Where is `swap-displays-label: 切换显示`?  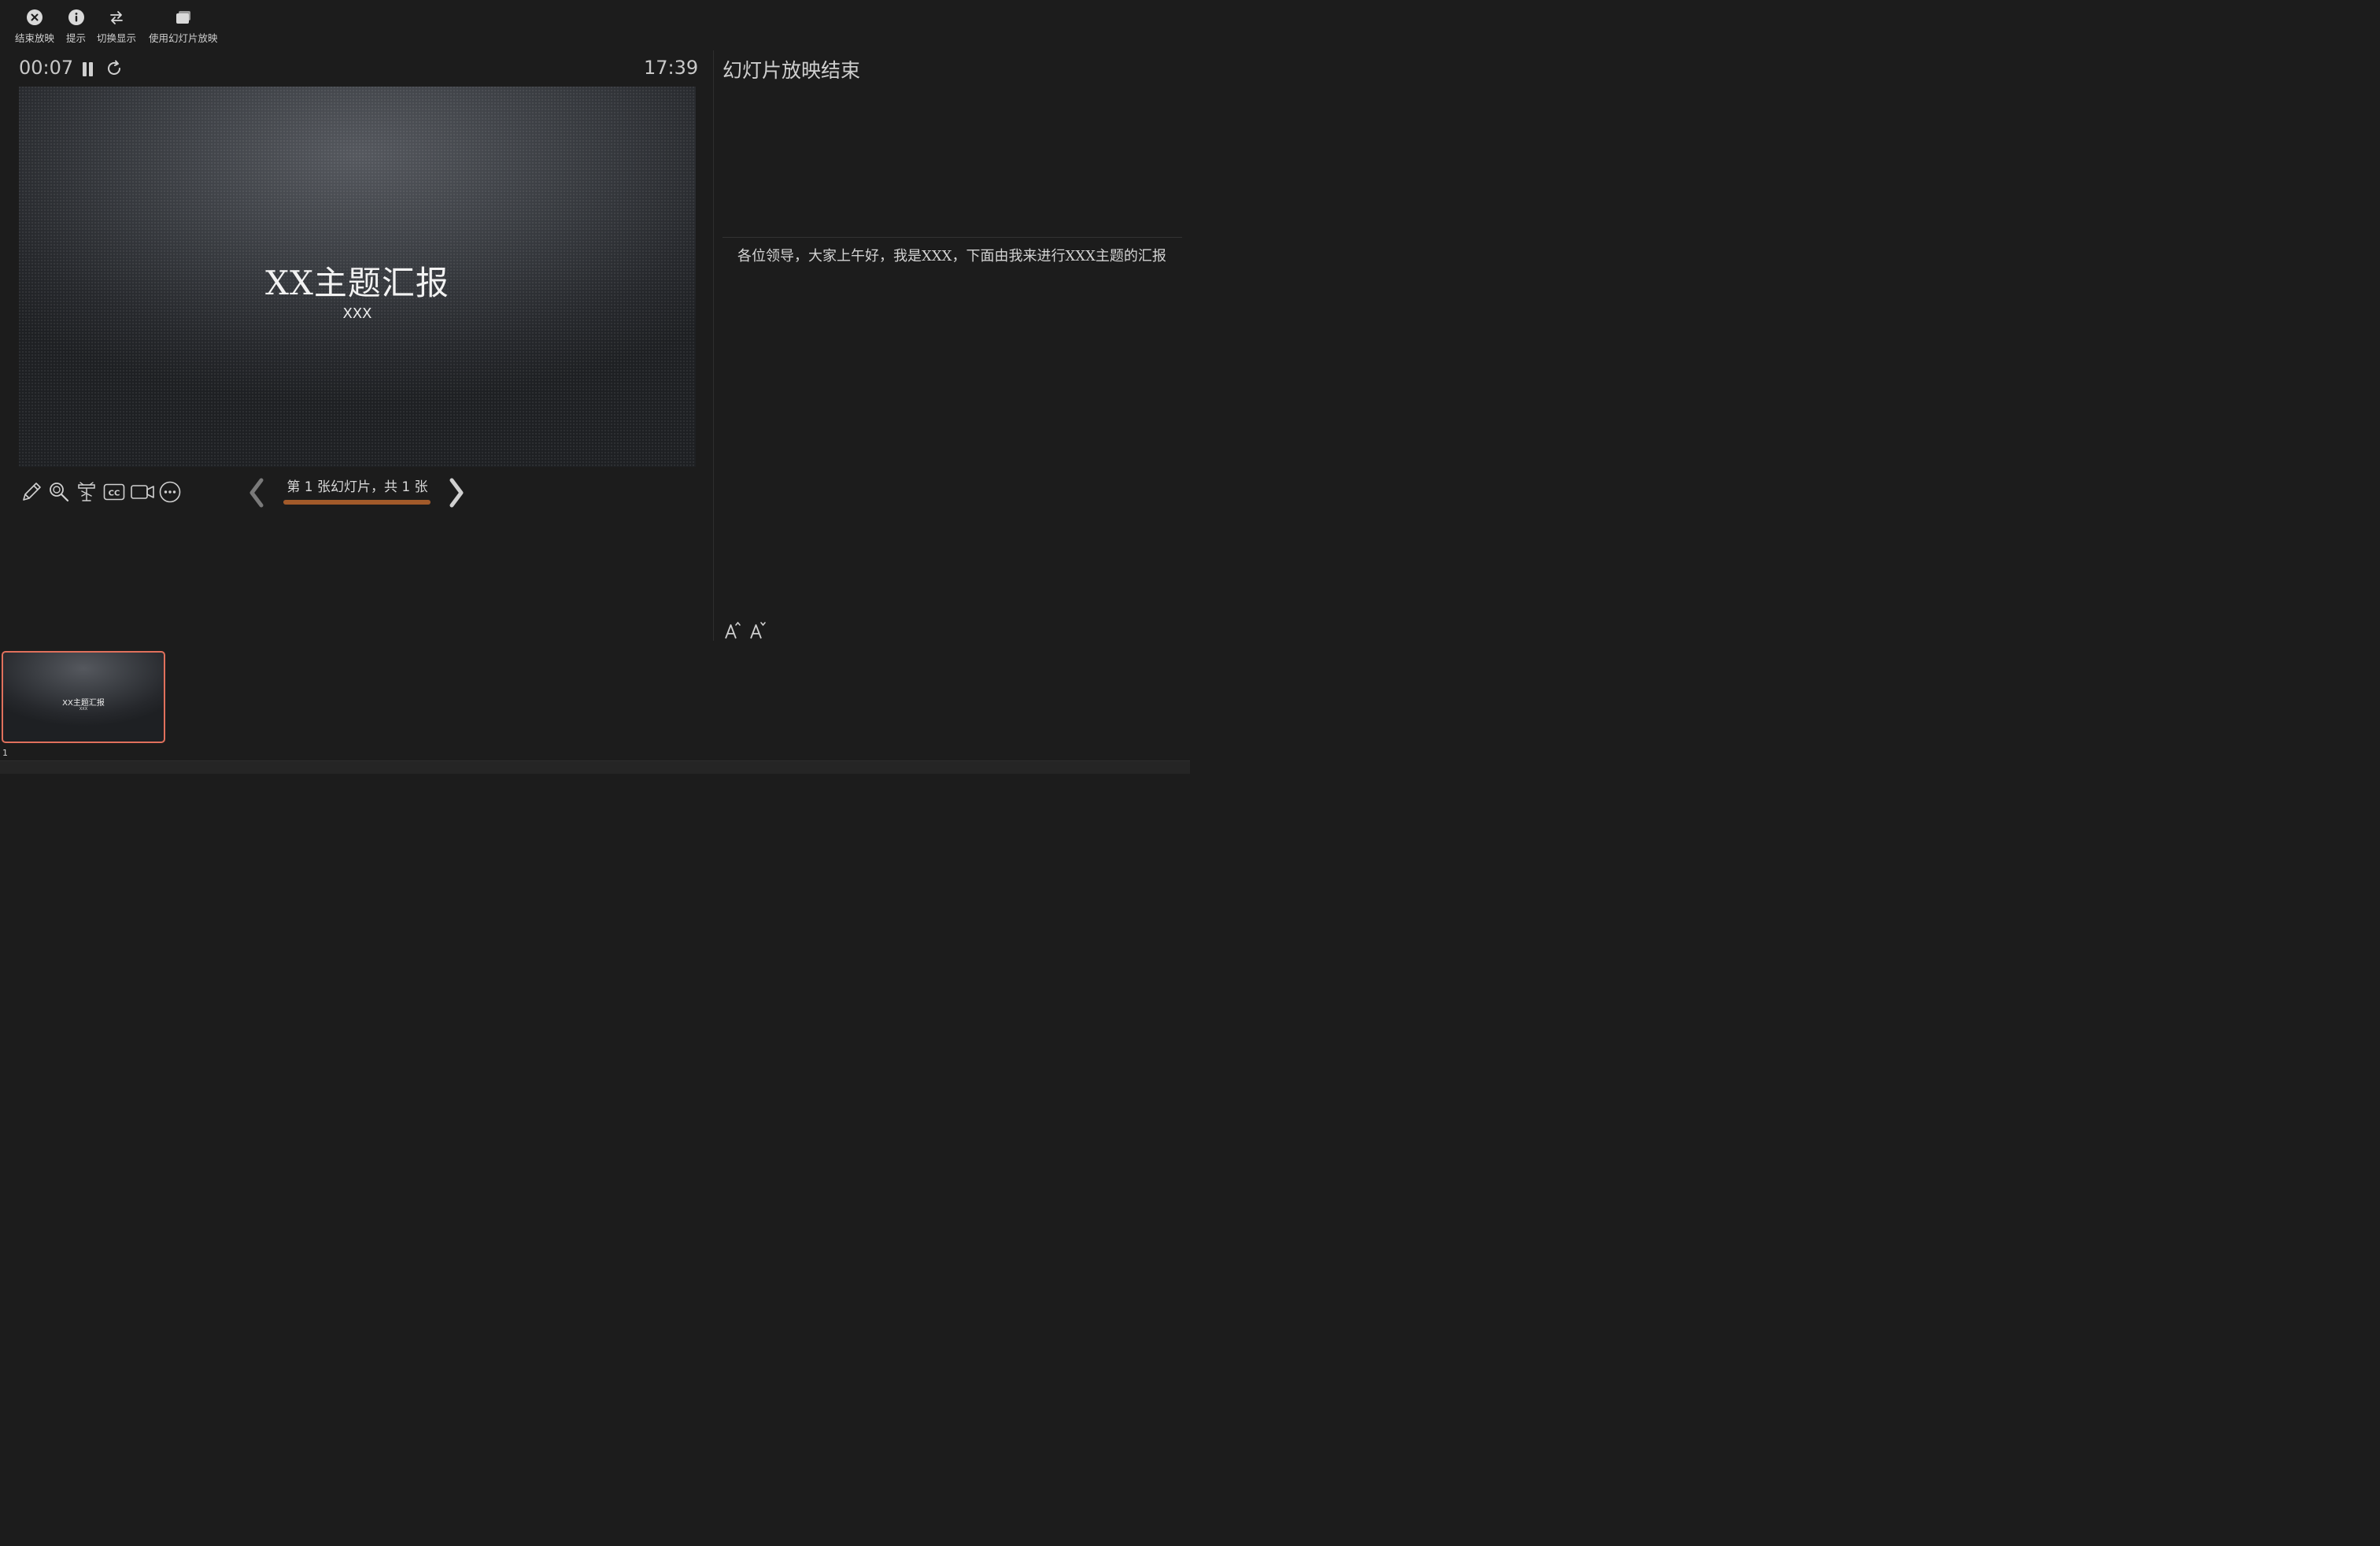 swap-displays-label: 切换显示 is located at coordinates (117, 38).